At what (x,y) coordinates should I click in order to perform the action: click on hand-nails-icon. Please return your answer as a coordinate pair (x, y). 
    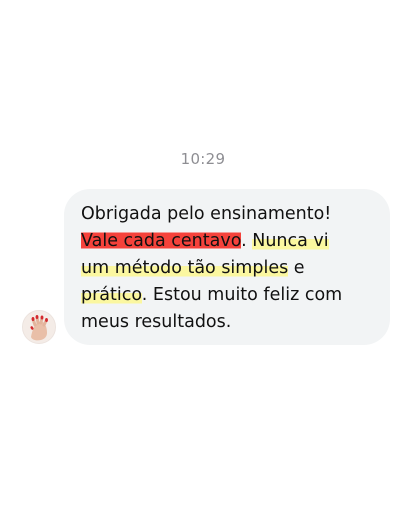
    Looking at the image, I should click on (39, 327).